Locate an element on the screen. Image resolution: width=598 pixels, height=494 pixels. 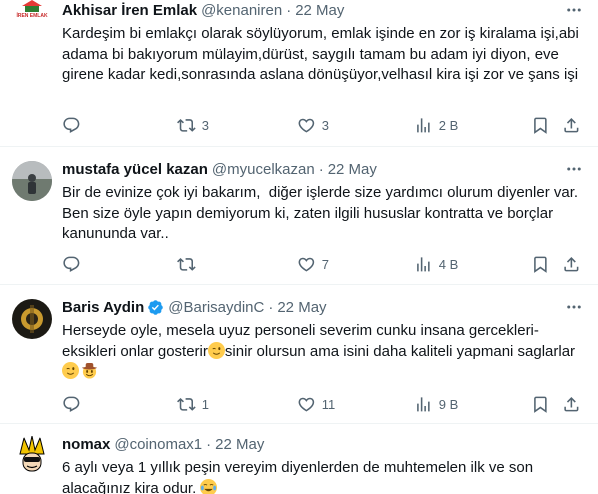
views-button: 2 B is located at coordinates (436, 125).